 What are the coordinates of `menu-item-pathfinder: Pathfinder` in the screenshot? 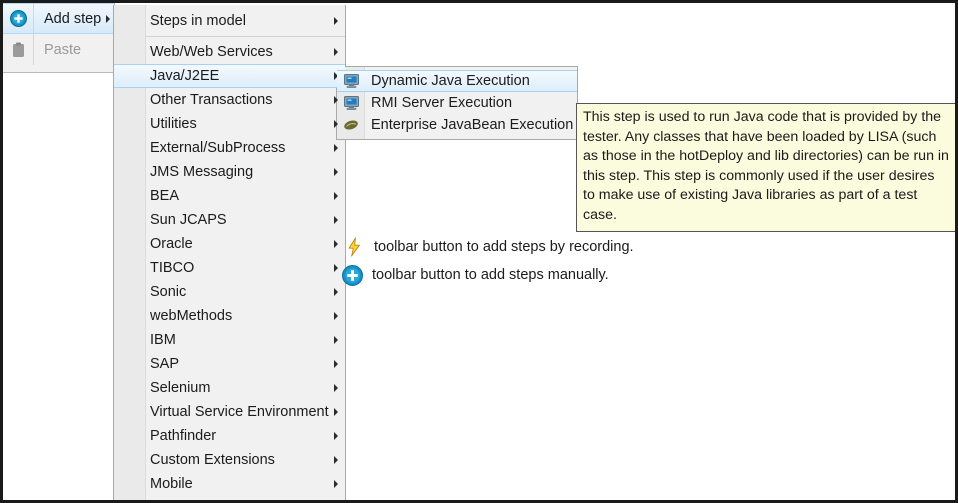 It's located at (229, 436).